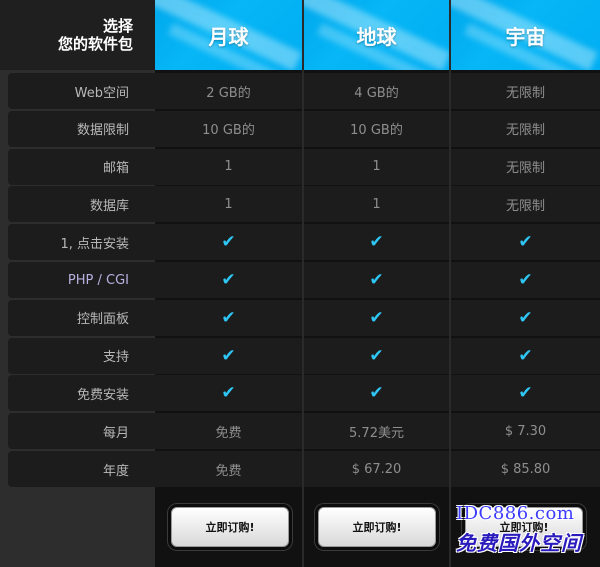 The height and width of the screenshot is (567, 600). I want to click on feature-row: 邮箱 1 1 无限制, so click(300, 166).